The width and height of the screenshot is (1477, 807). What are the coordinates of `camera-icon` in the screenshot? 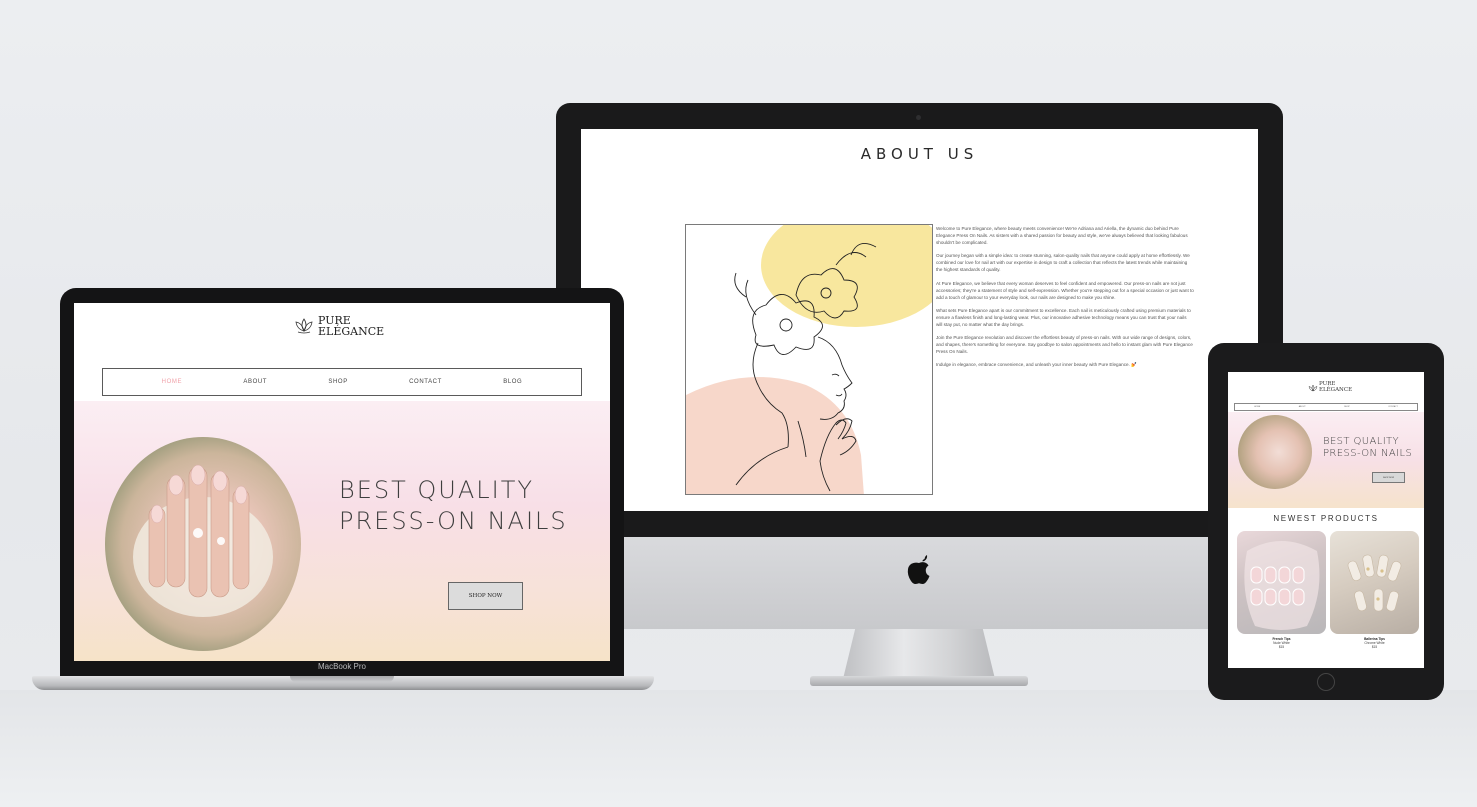 It's located at (918, 117).